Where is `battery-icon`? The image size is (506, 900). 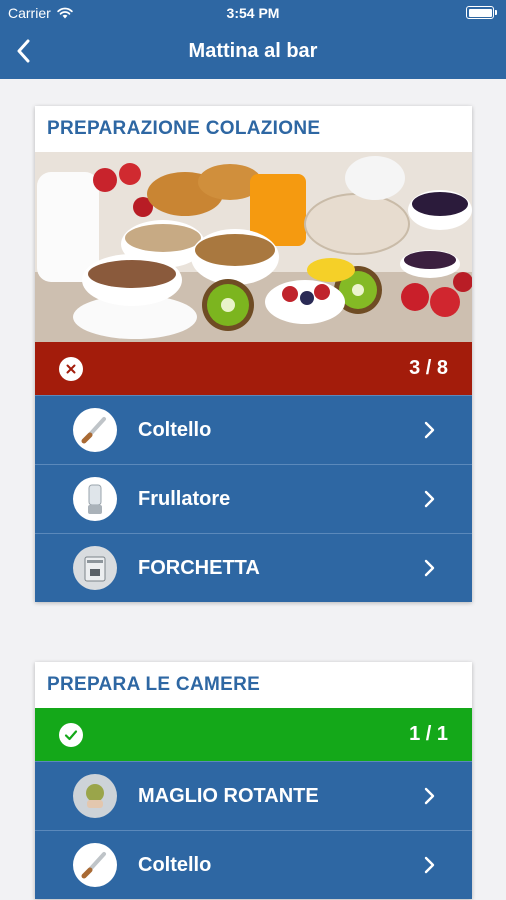 battery-icon is located at coordinates (481, 12).